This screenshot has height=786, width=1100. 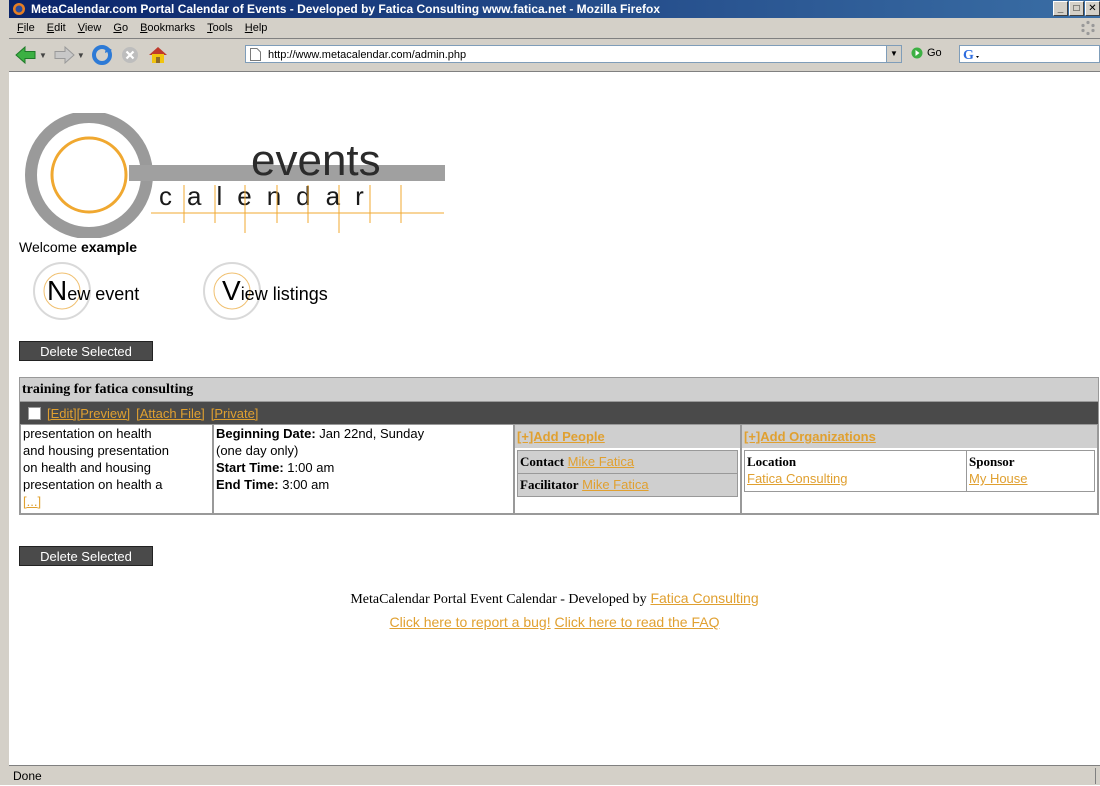 I want to click on report-bug-link: Click here to report a bug!, so click(x=470, y=622).